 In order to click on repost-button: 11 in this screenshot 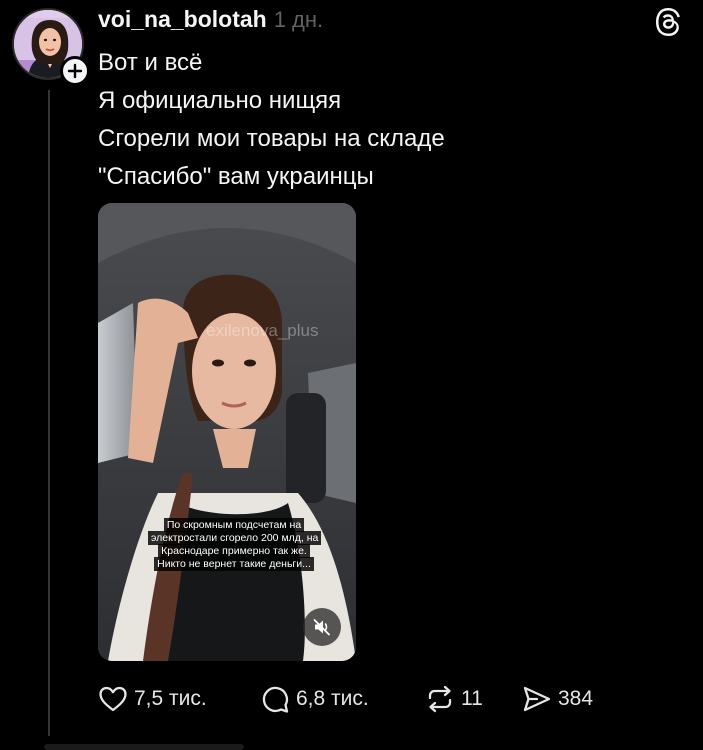, I will do `click(454, 699)`.